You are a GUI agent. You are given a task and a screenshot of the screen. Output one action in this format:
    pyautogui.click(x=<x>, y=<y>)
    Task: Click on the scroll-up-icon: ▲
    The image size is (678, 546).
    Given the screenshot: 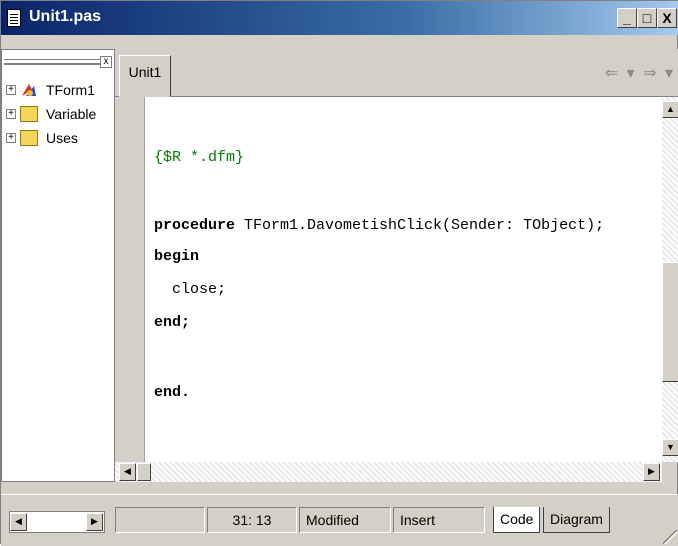 What is the action you would take?
    pyautogui.click(x=670, y=109)
    